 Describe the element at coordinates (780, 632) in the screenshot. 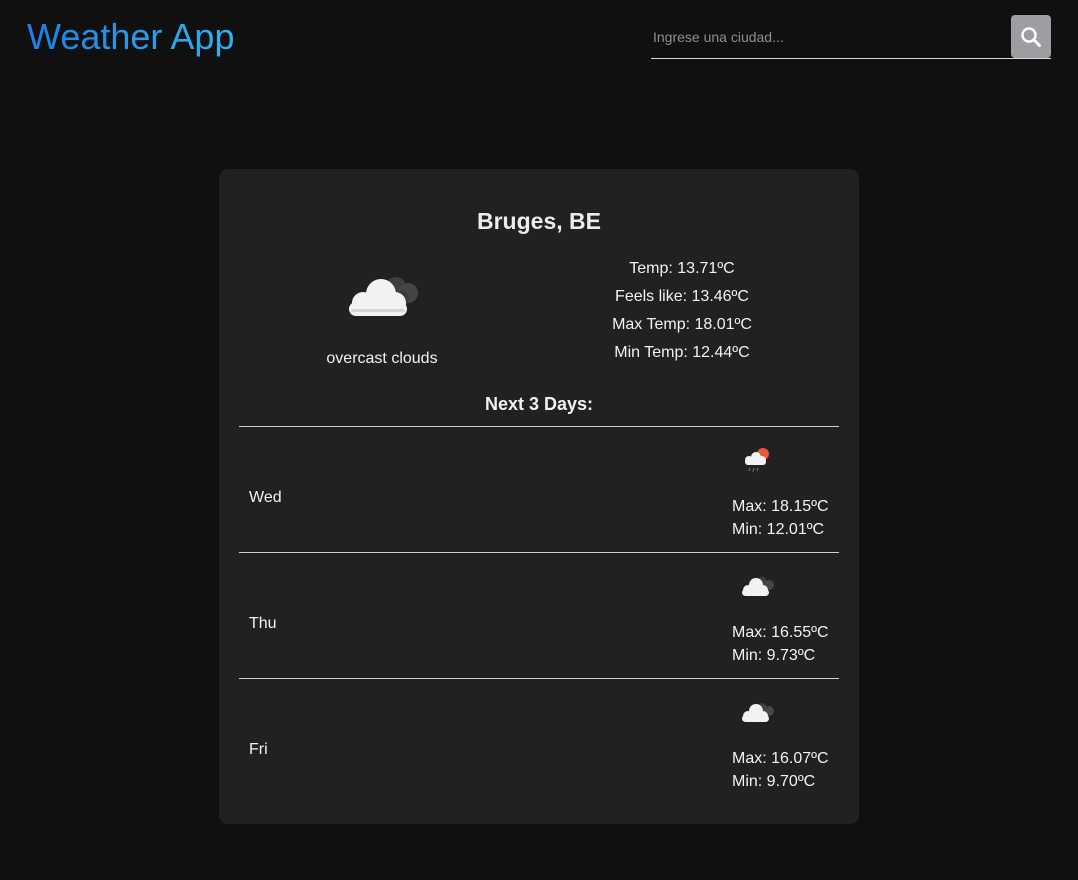

I see `forecast-max: Max: 16.55ºC` at that location.